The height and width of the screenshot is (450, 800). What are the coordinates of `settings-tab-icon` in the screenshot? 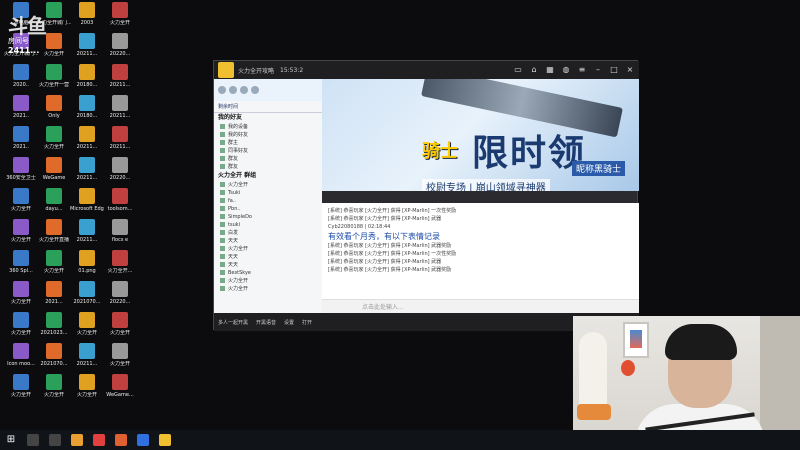 It's located at (244, 90).